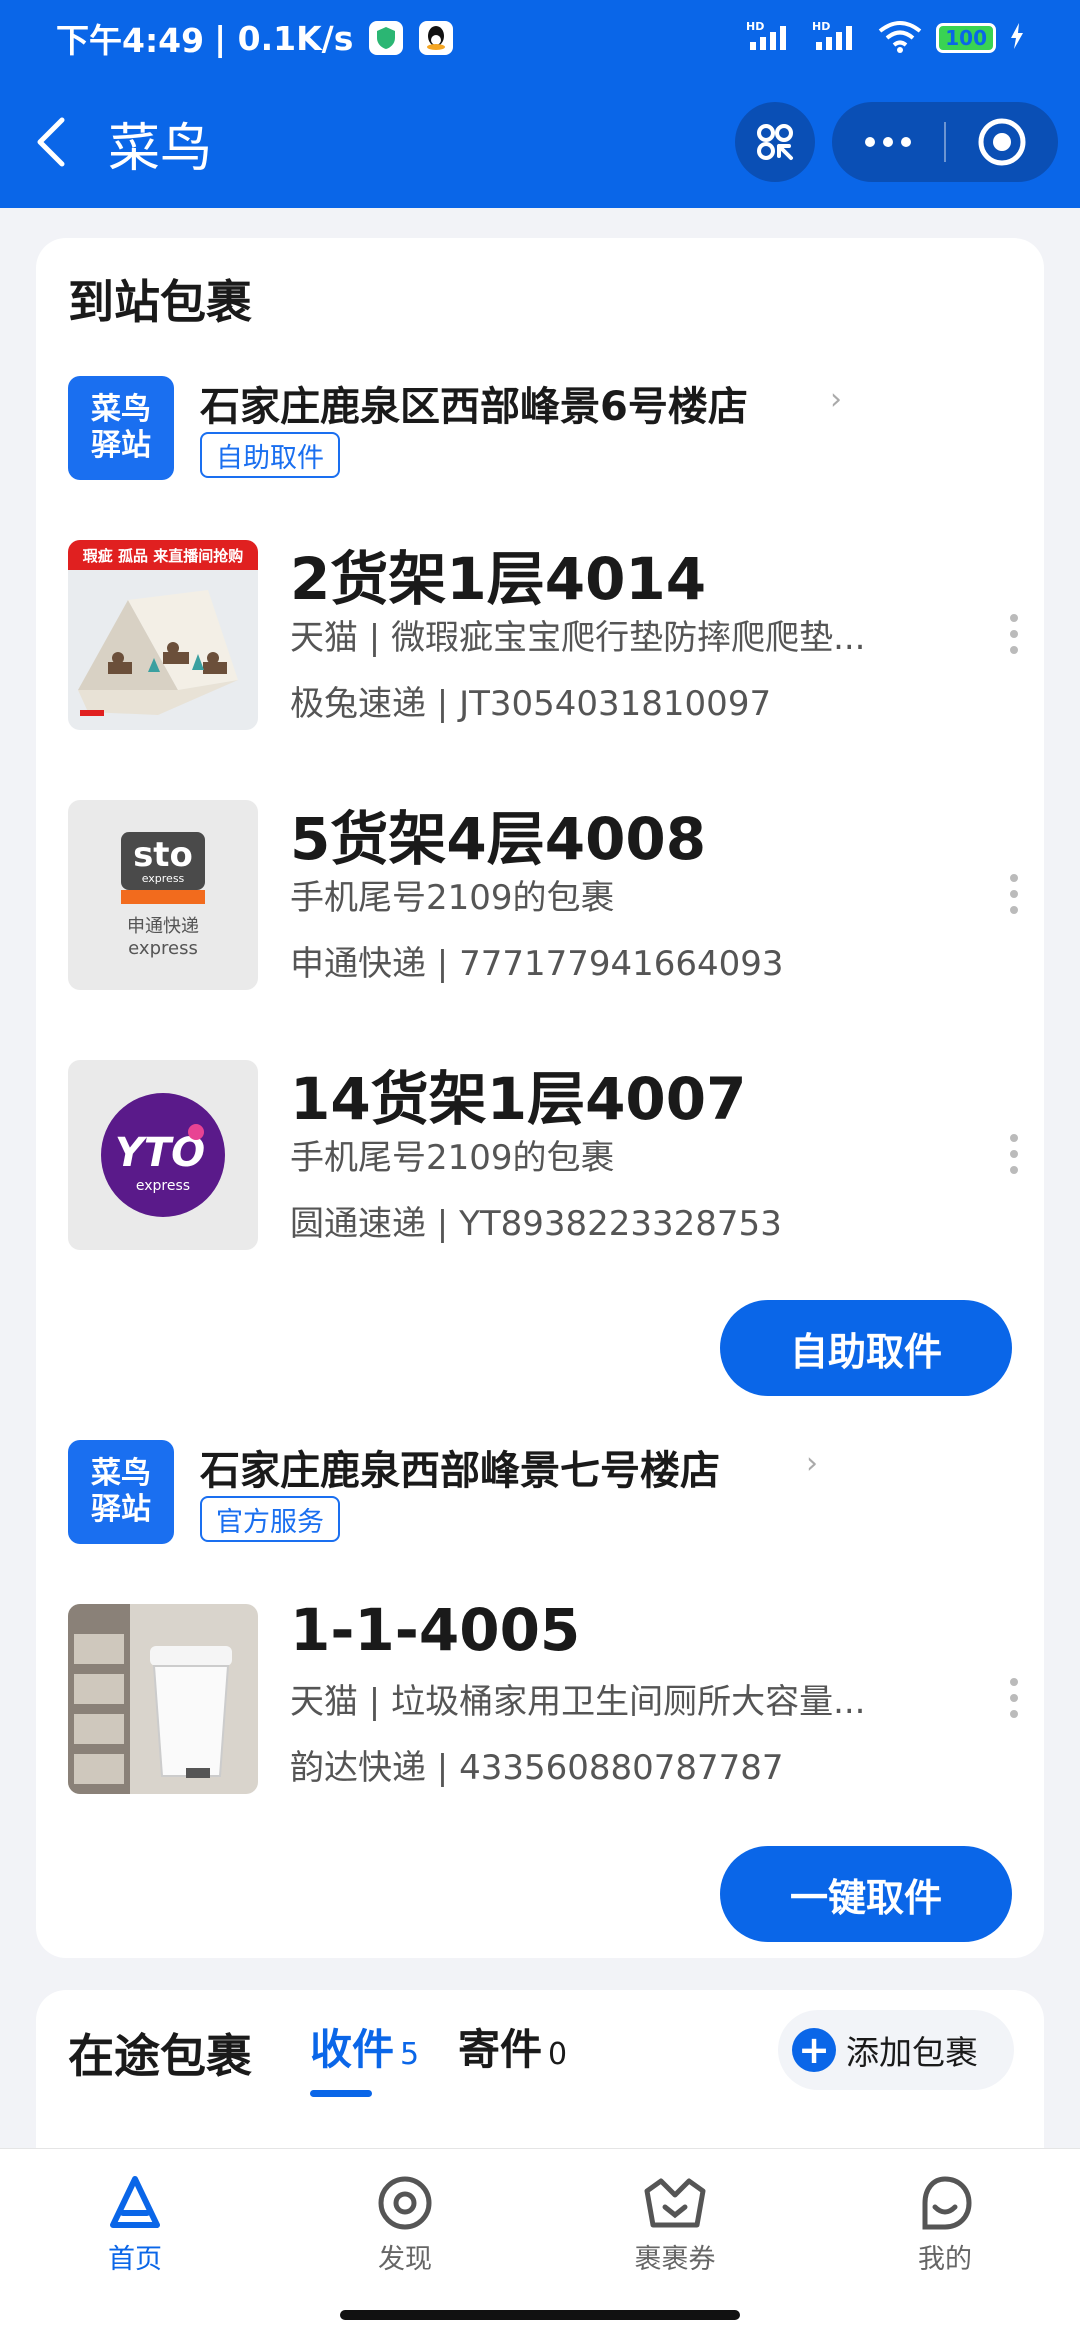  I want to click on package-tracking: 申通快递 | 777177941664093, so click(537, 964).